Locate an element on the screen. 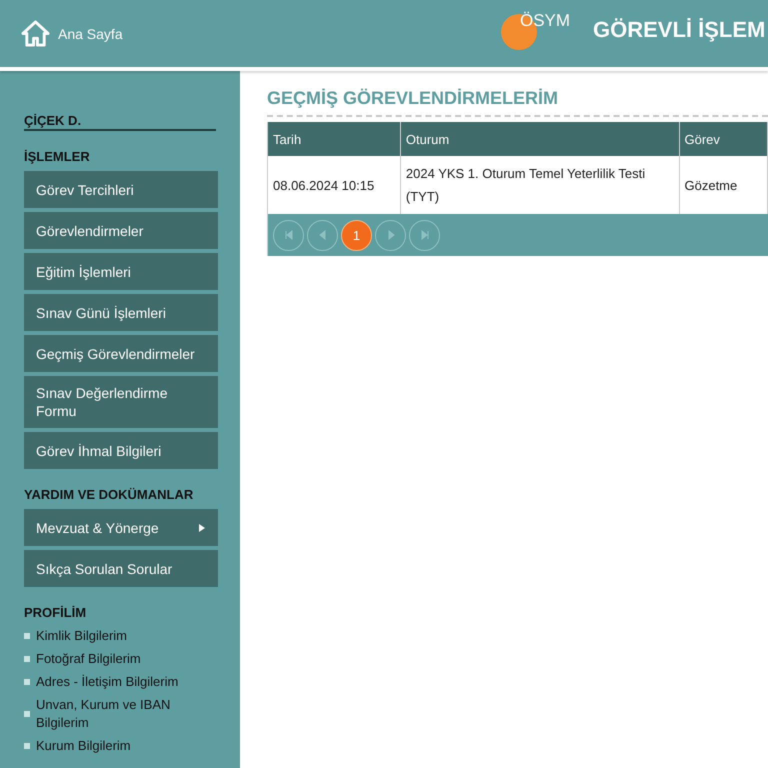 This screenshot has height=768, width=768. home-icon is located at coordinates (35, 33).